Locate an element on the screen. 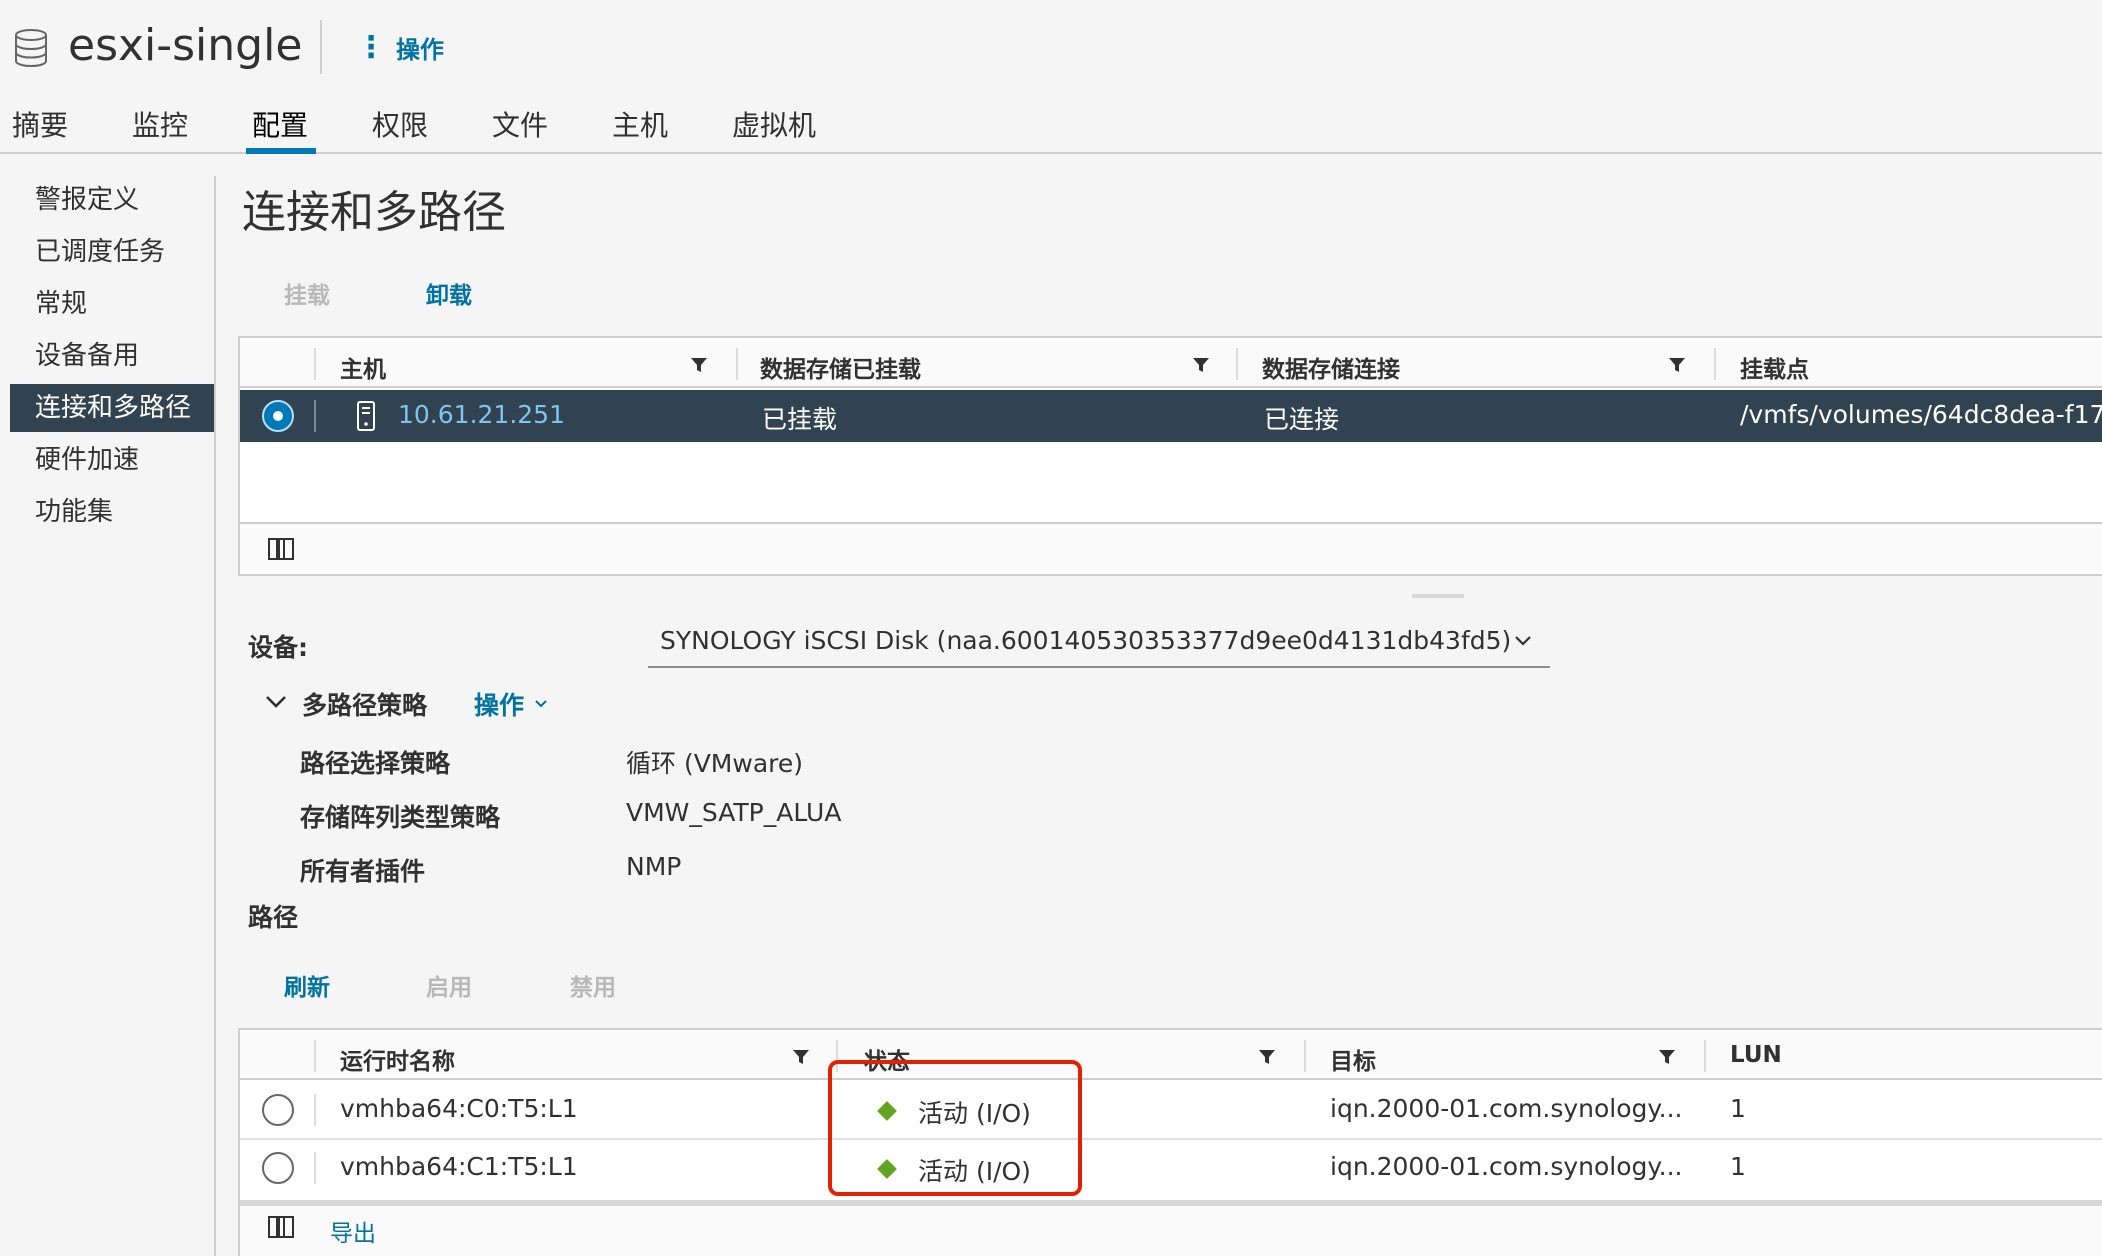 The width and height of the screenshot is (2102, 1256). column-header-runtime-name: 运行时名称 is located at coordinates (397, 1059).